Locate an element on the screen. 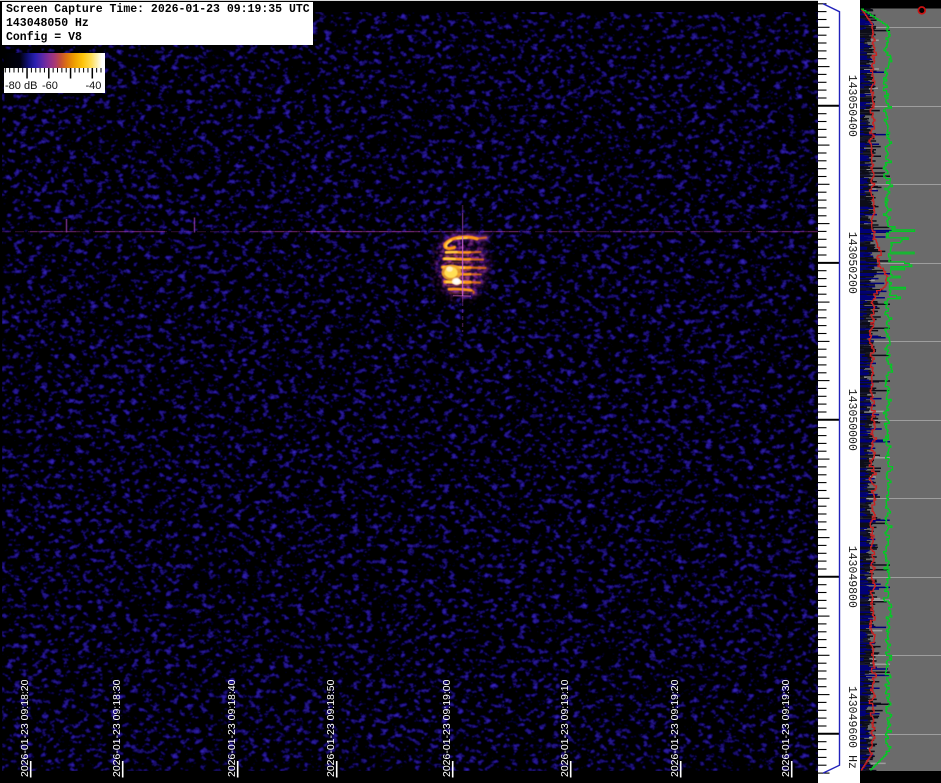 This screenshot has height=783, width=941. svg-text: 143049600 is located at coordinates (851, 717).